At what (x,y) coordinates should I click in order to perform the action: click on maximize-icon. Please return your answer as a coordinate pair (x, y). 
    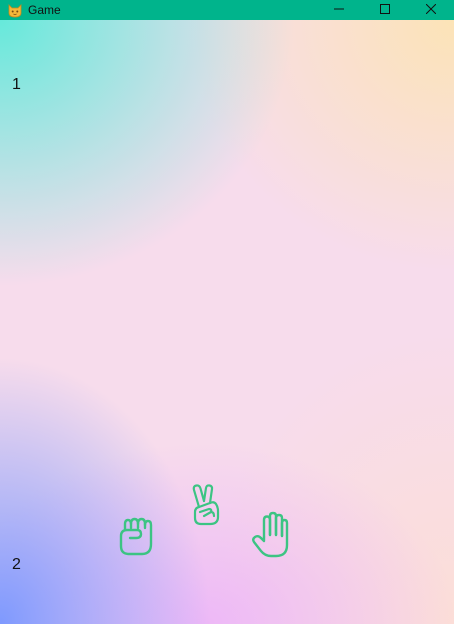
    Looking at the image, I should click on (385, 10).